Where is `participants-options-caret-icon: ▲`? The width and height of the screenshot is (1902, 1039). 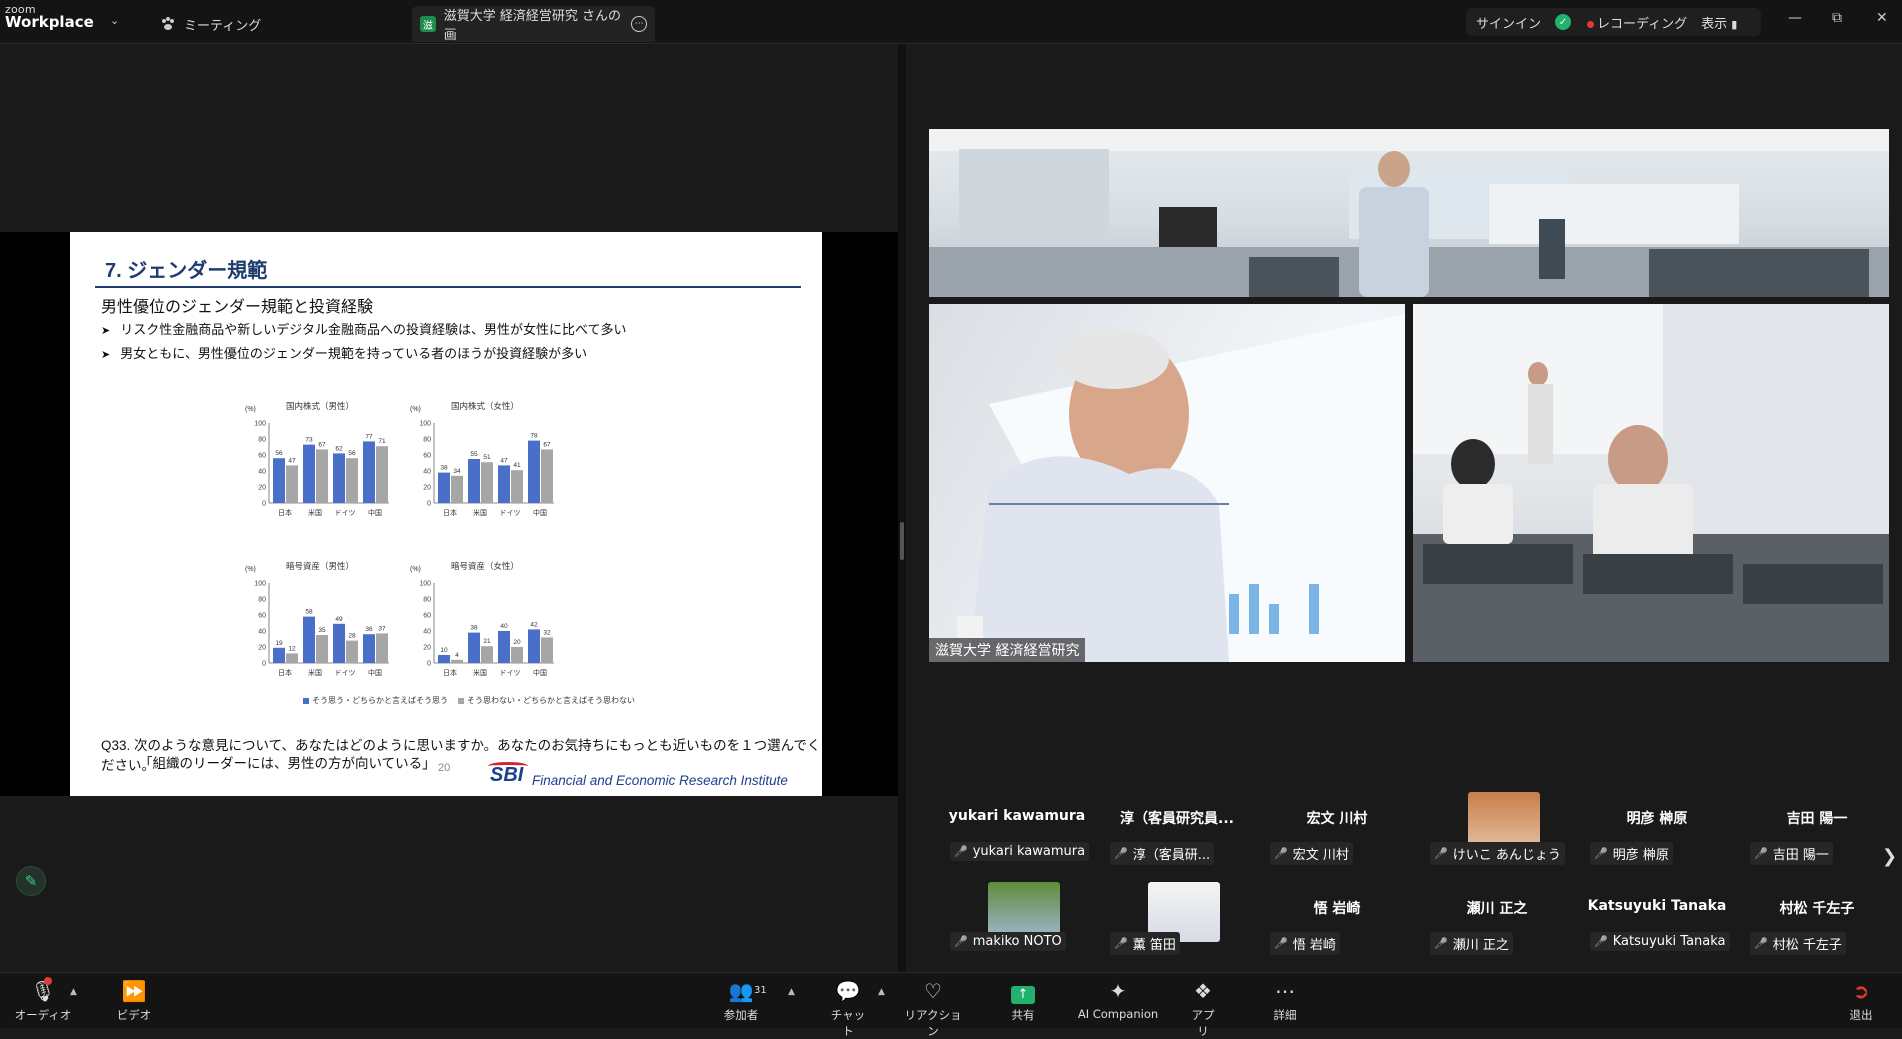 participants-options-caret-icon: ▲ is located at coordinates (791, 992).